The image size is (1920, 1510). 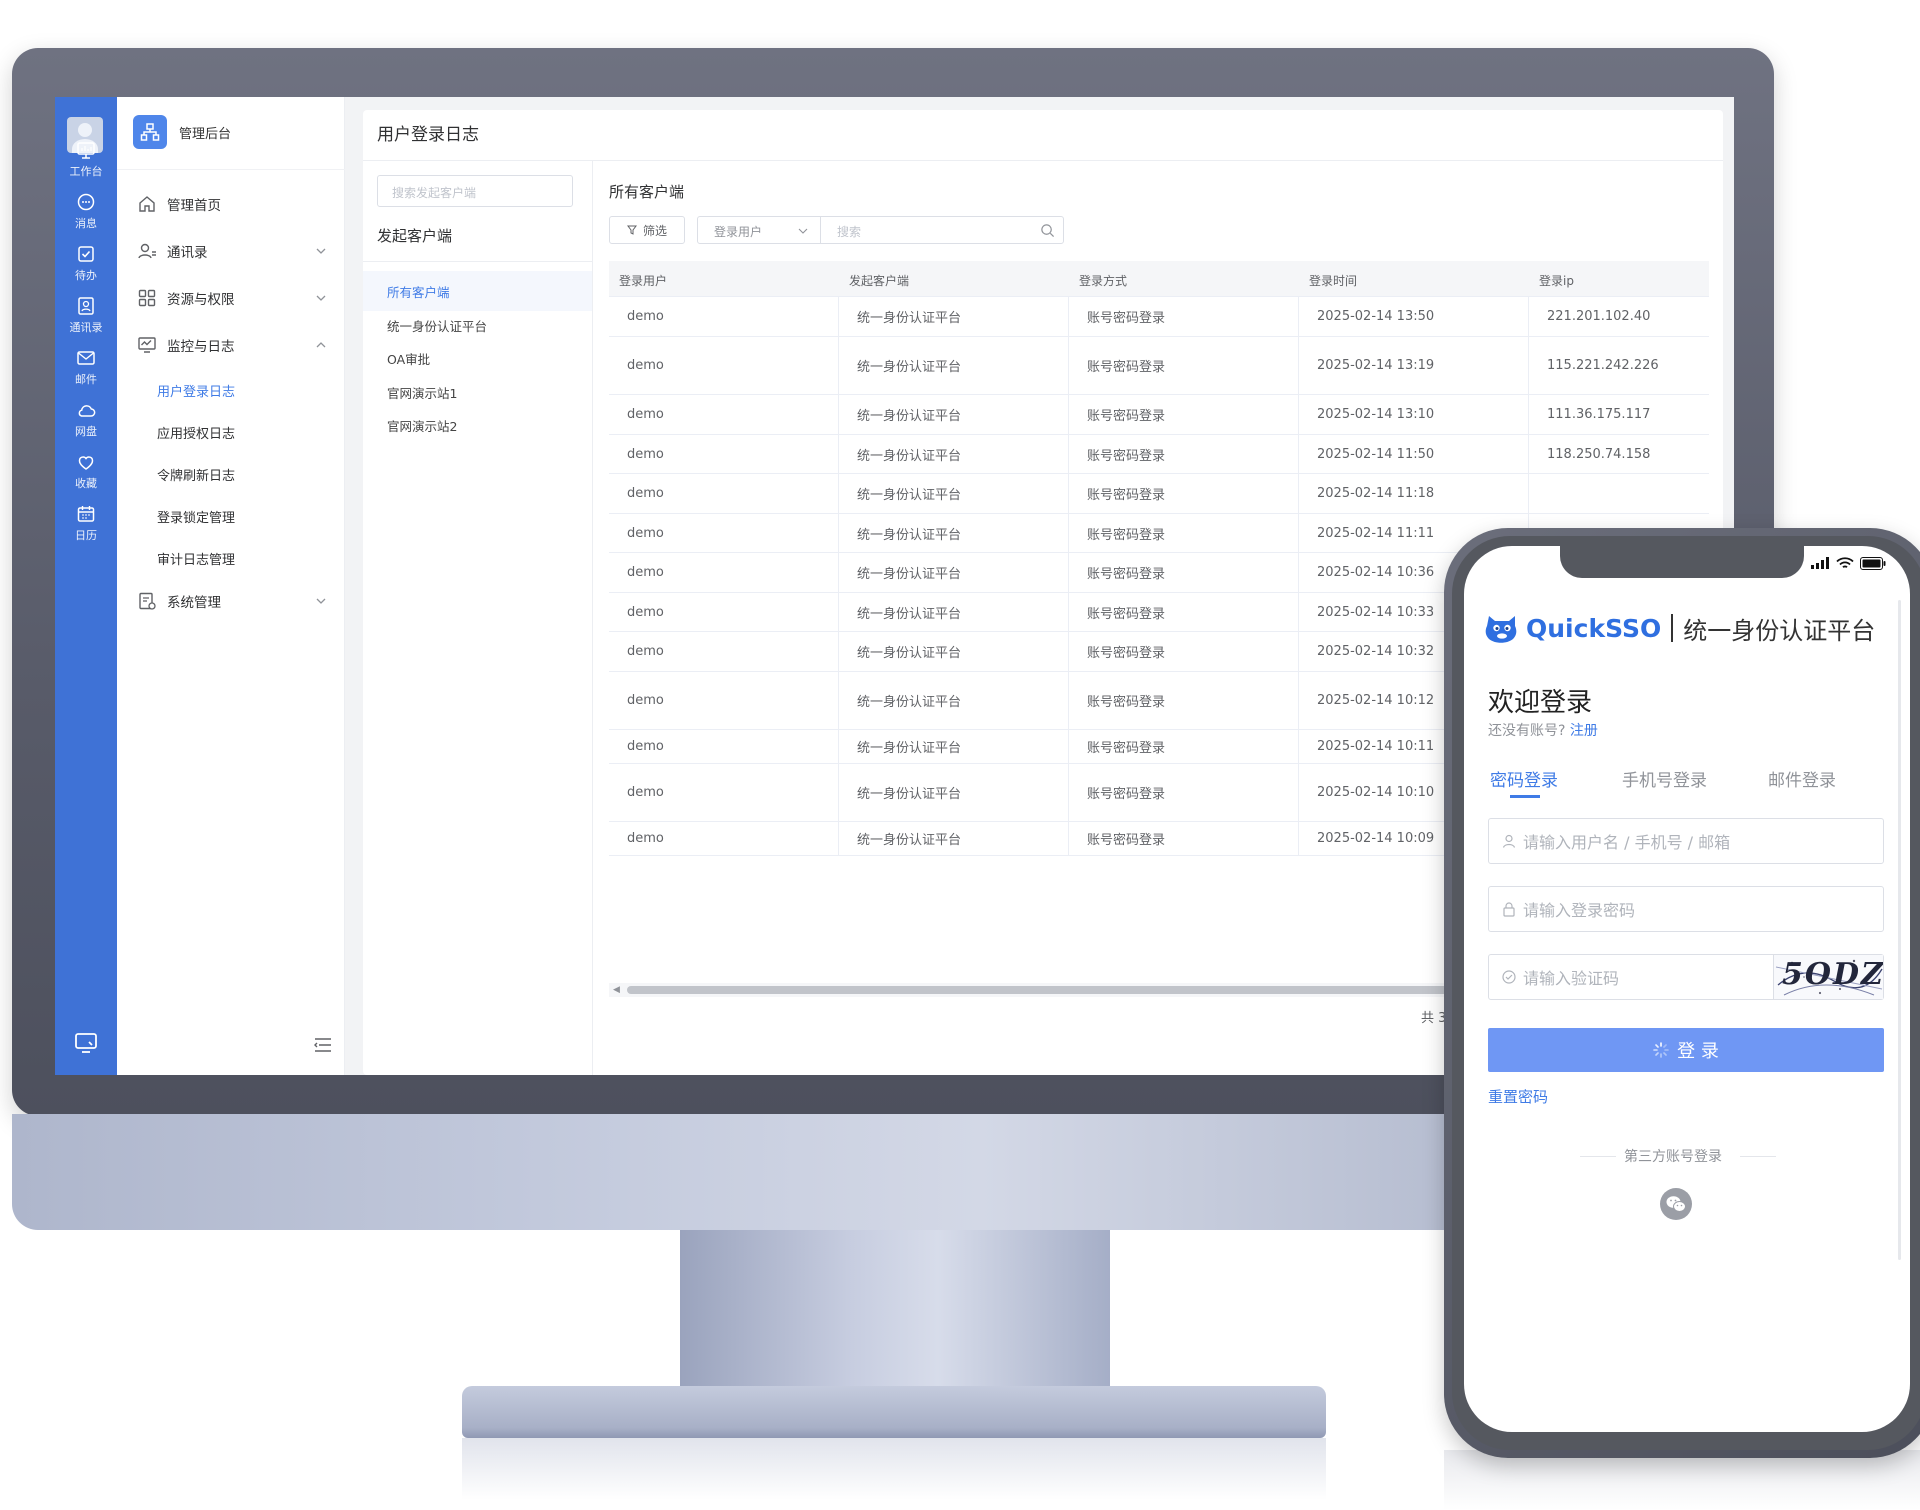 I want to click on table-header: 登录用户 发起客户端 登录方式 登录时间 登录ip, so click(x=1159, y=279).